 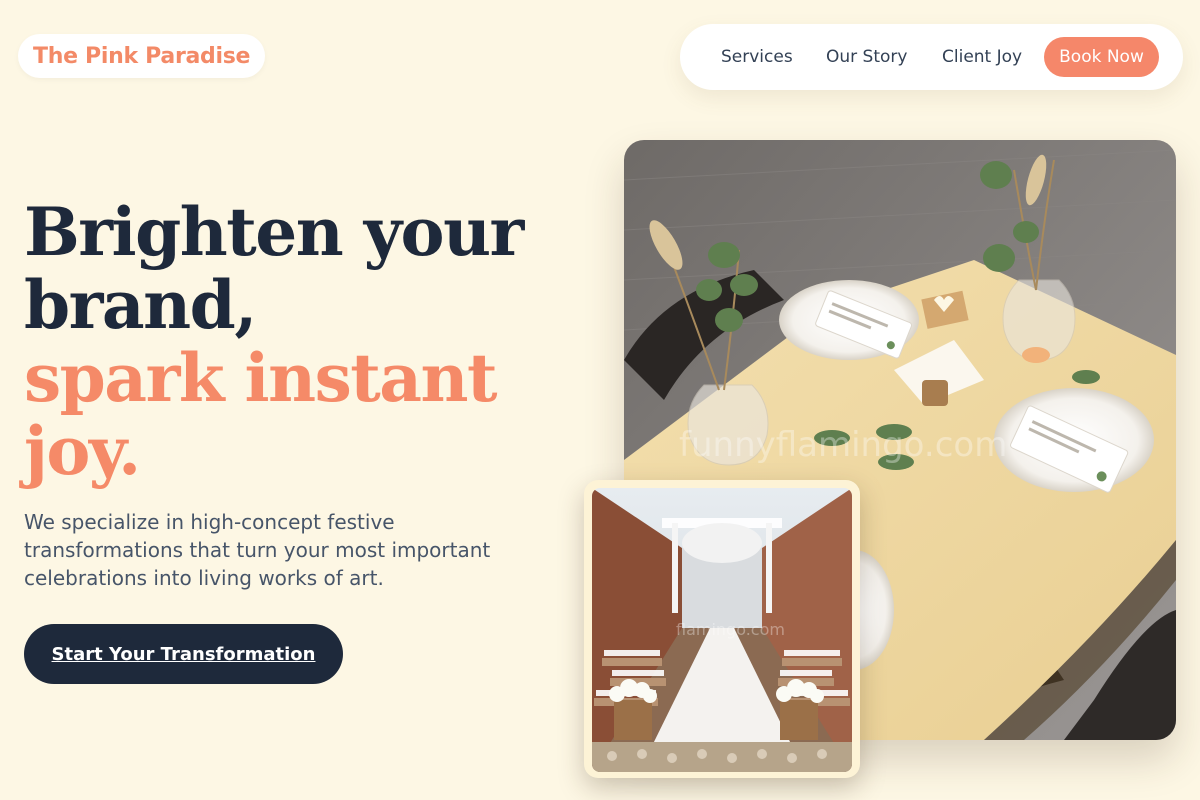 What do you see at coordinates (982, 57) in the screenshot?
I see `nav-item-client-joy: Client Joy` at bounding box center [982, 57].